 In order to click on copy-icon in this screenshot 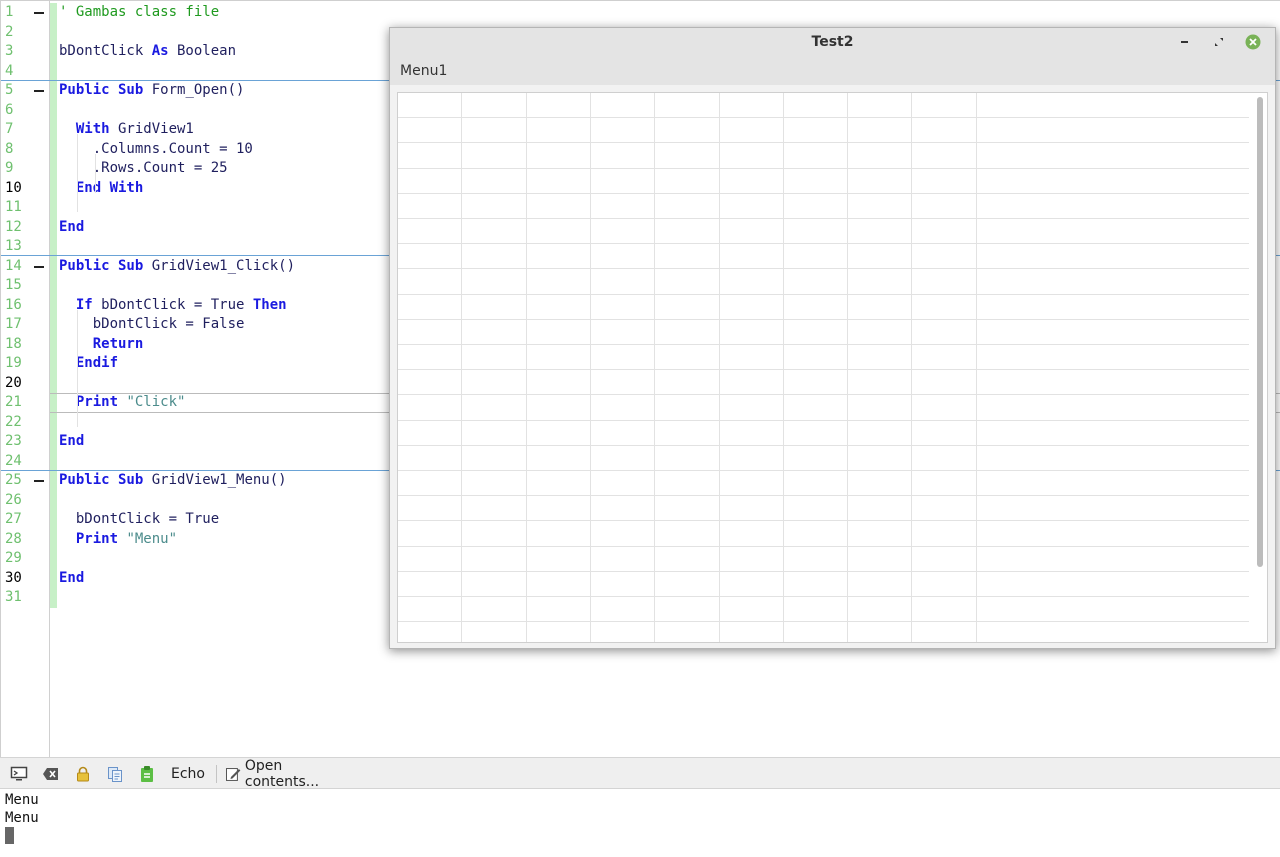, I will do `click(115, 774)`.